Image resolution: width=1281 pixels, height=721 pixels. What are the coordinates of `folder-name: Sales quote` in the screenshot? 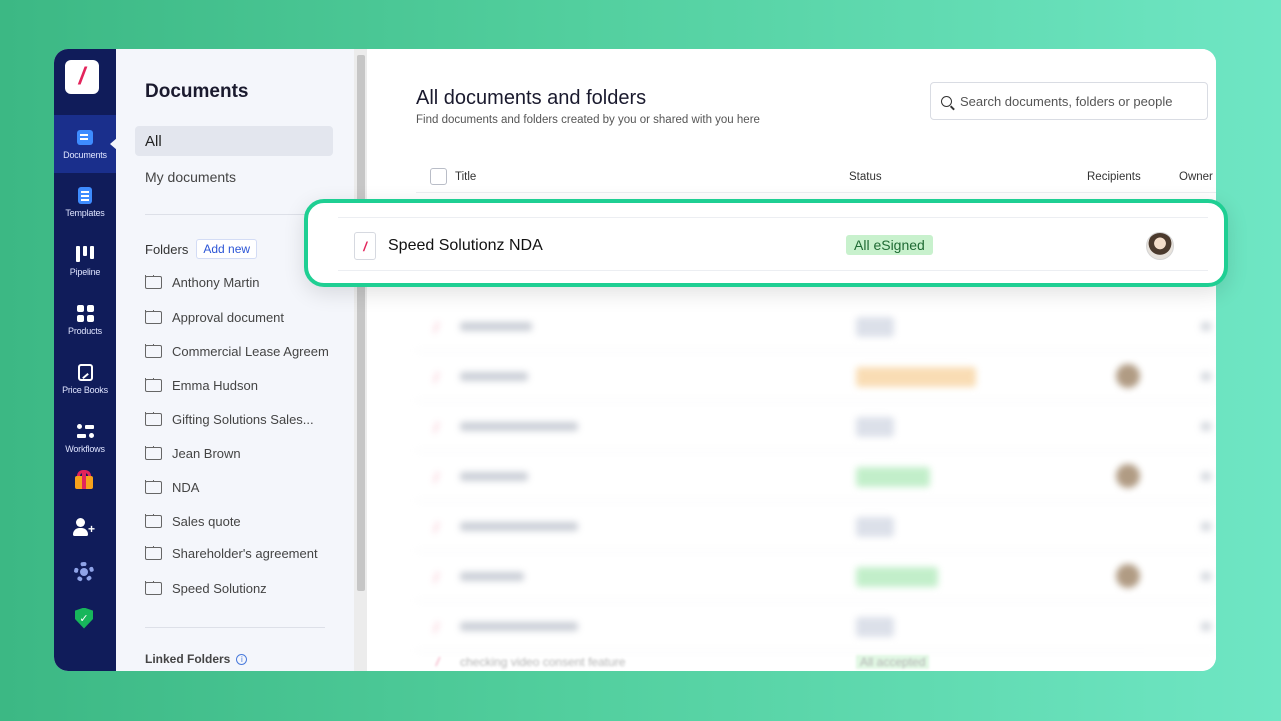 It's located at (206, 521).